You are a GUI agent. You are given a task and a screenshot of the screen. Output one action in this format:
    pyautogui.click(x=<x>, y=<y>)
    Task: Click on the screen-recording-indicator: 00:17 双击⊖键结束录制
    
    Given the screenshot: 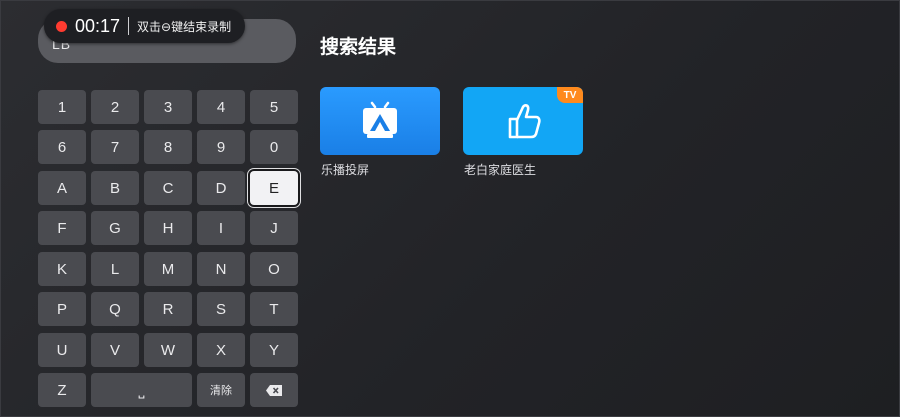 What is the action you would take?
    pyautogui.click(x=145, y=26)
    